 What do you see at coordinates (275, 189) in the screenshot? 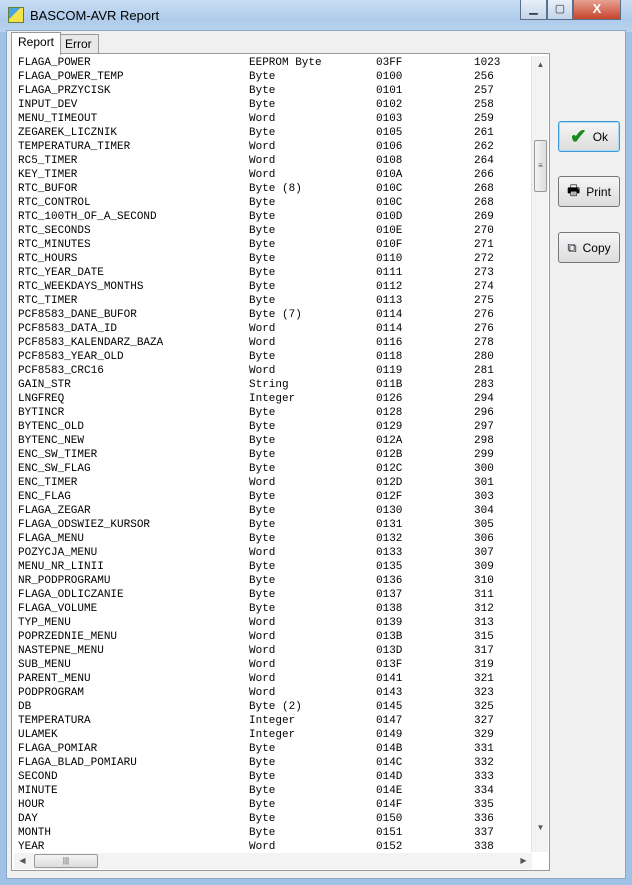
I see `variable-type: Byte (8)` at bounding box center [275, 189].